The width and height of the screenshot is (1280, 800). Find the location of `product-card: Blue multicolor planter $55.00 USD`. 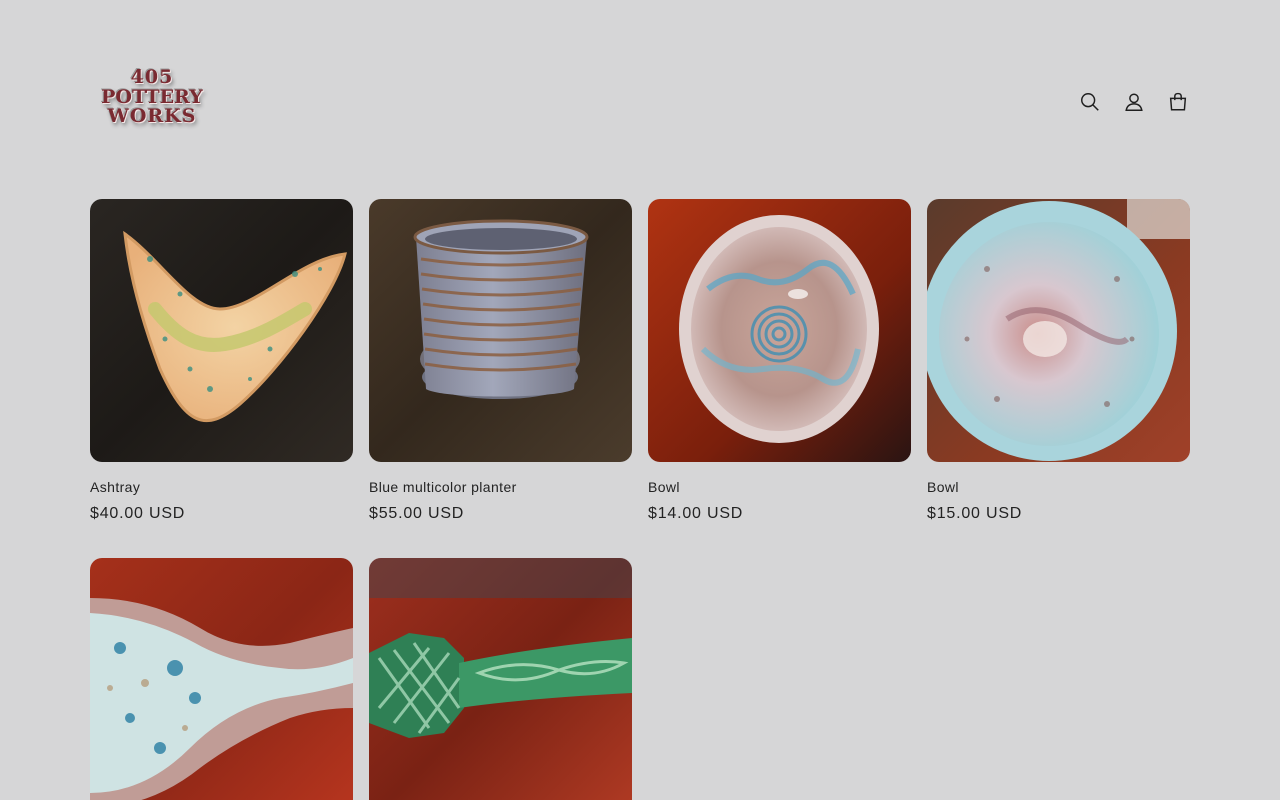

product-card: Blue multicolor planter $55.00 USD is located at coordinates (500, 361).